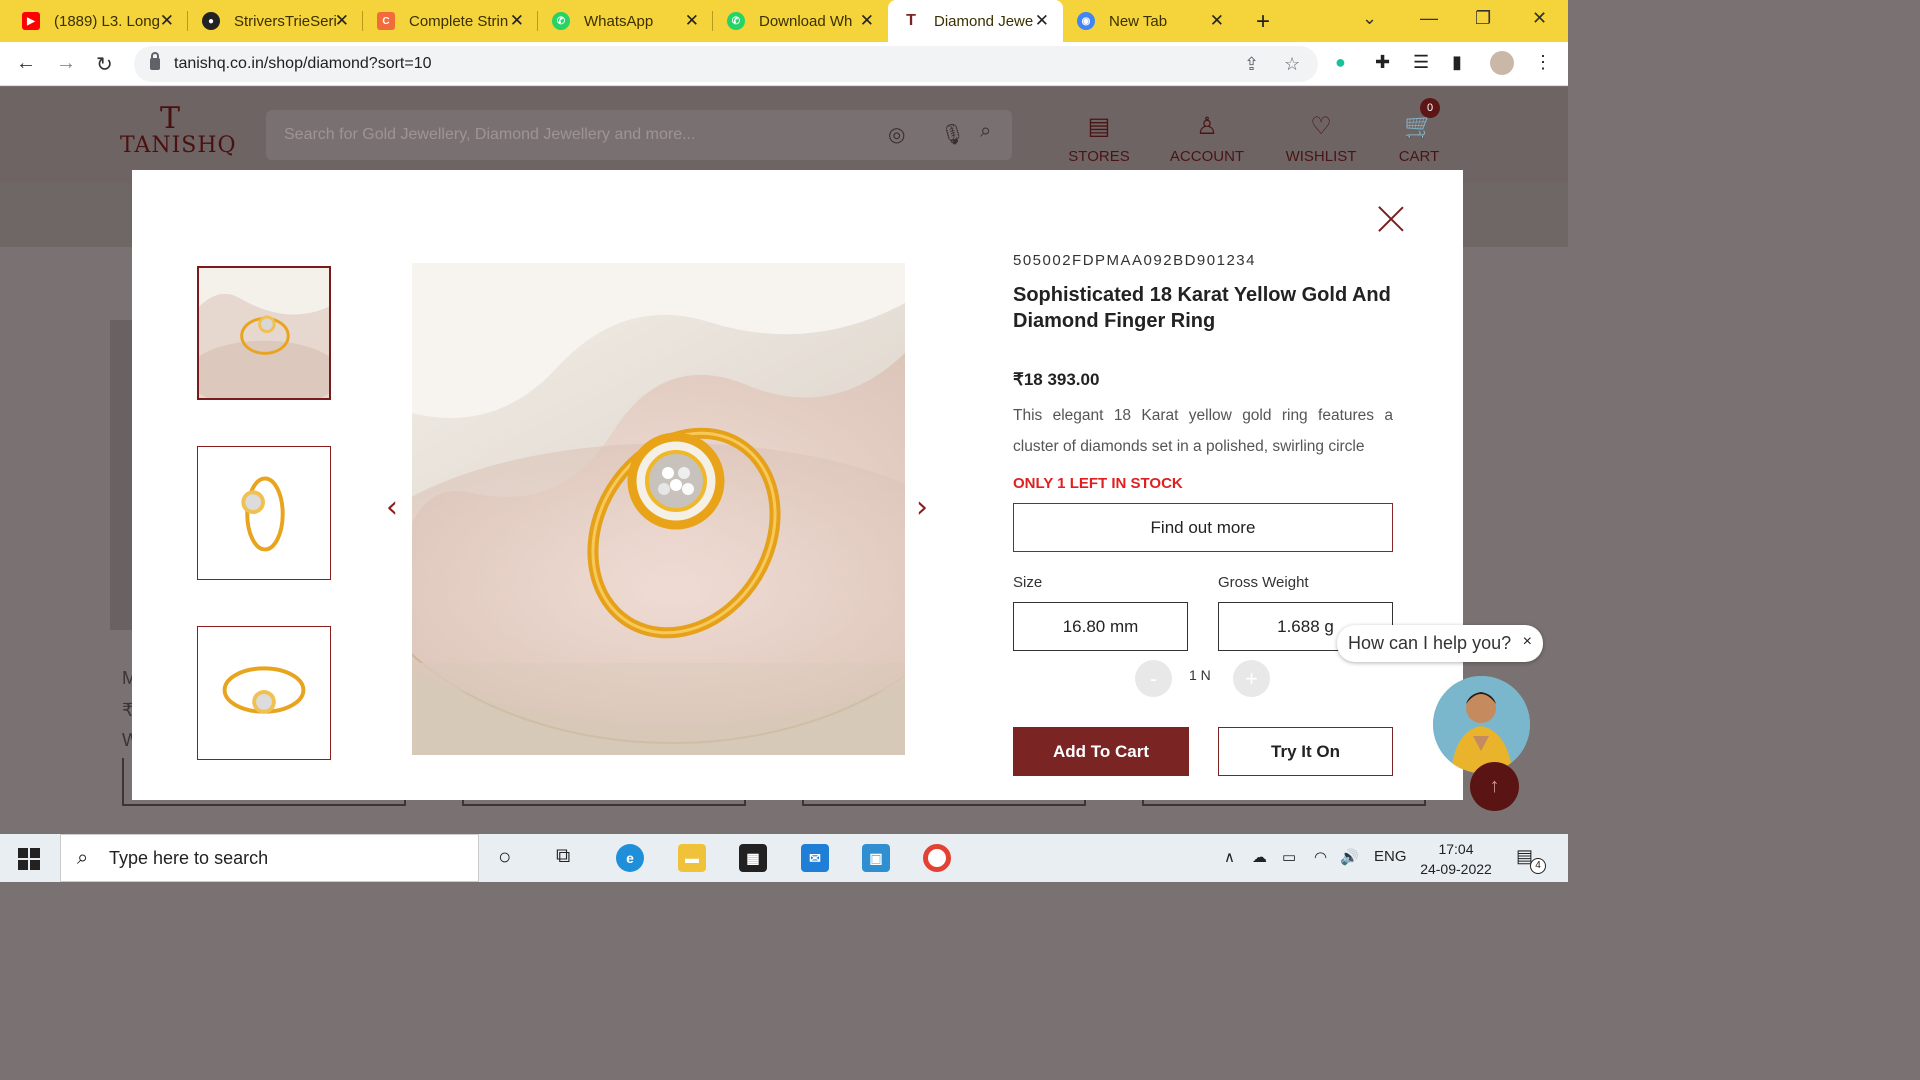  What do you see at coordinates (1494, 786) in the screenshot?
I see `scroll-to-top-button: ↑` at bounding box center [1494, 786].